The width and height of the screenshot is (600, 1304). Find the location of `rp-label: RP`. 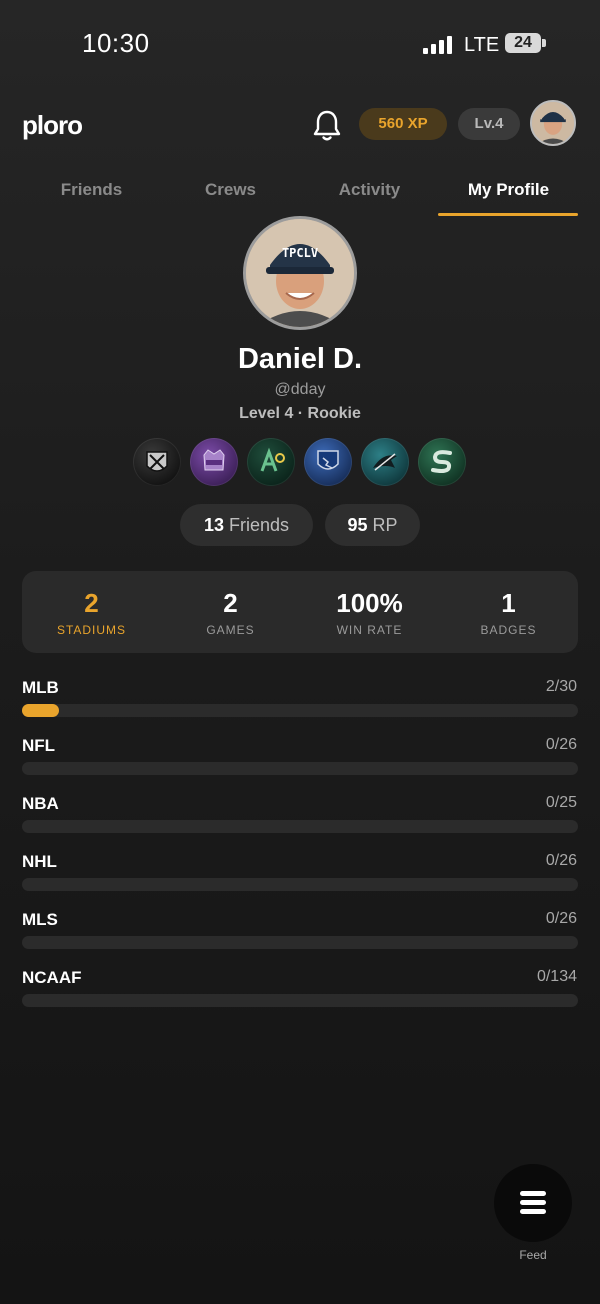

rp-label: RP is located at coordinates (385, 525).